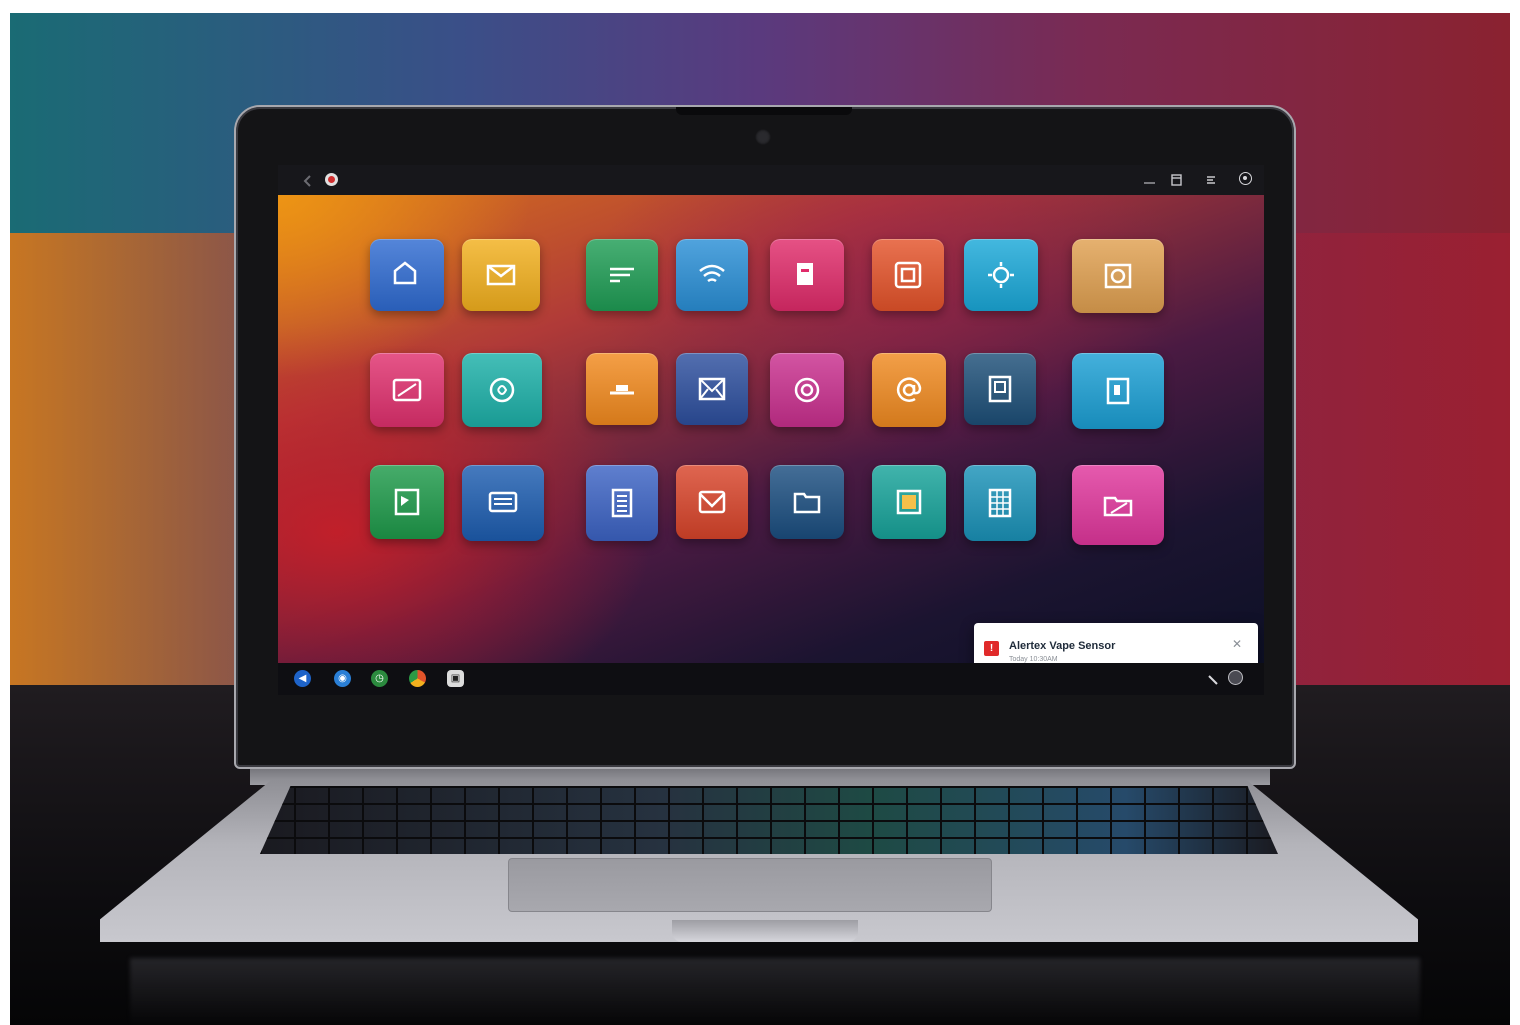  I want to click on calculator-icon, so click(1000, 389).